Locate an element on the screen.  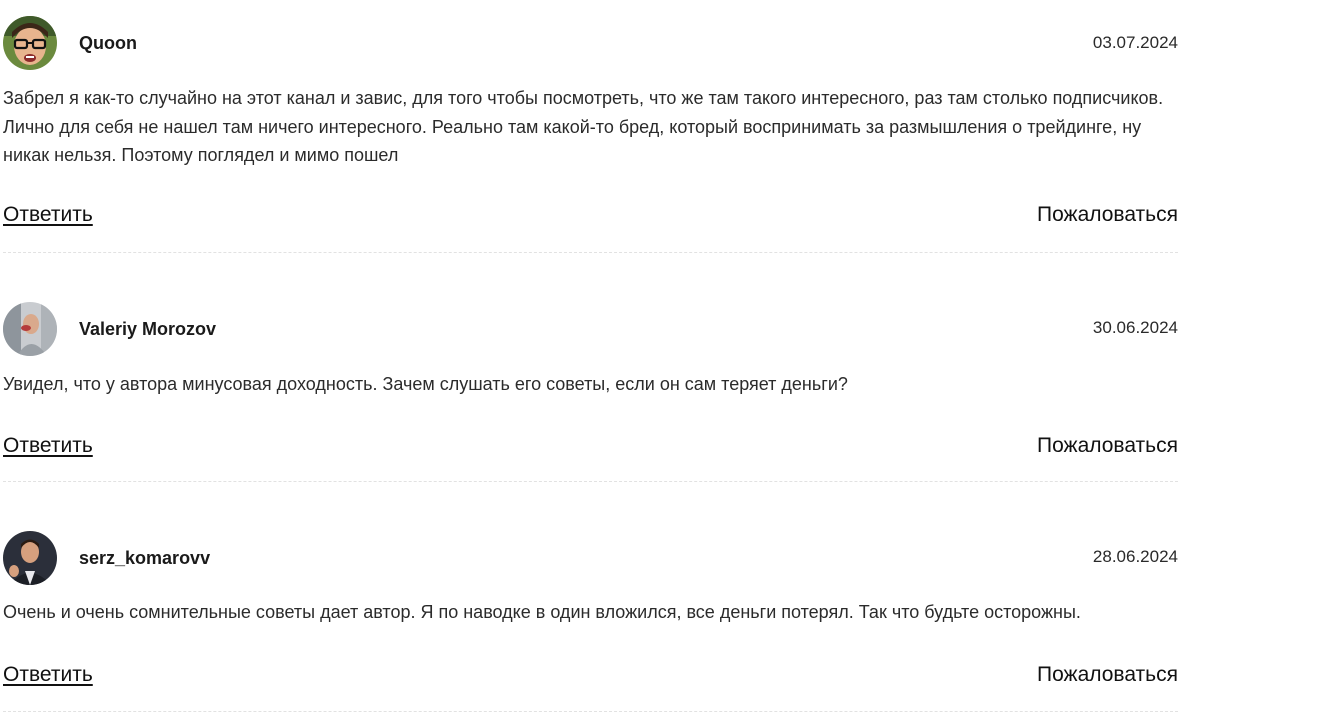
comment-date: 03.07.2024 is located at coordinates (1135, 42).